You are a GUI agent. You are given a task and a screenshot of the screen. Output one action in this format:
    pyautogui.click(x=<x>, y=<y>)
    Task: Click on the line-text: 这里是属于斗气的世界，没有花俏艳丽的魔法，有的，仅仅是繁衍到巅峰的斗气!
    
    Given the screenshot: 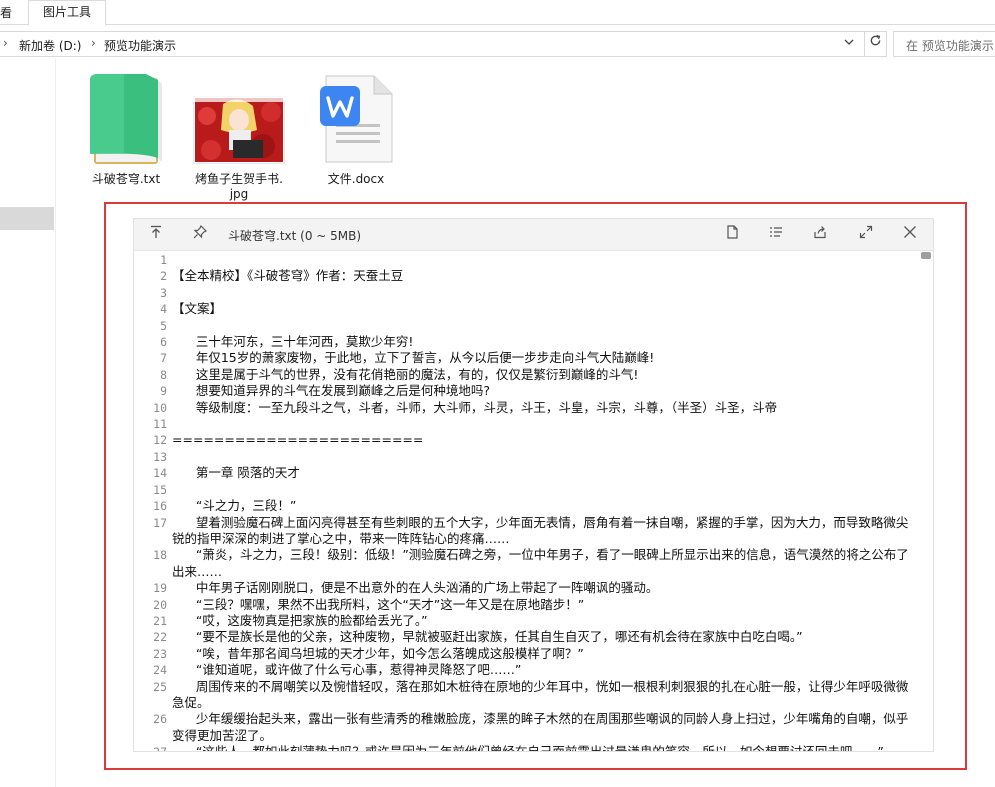 What is the action you would take?
    pyautogui.click(x=405, y=374)
    